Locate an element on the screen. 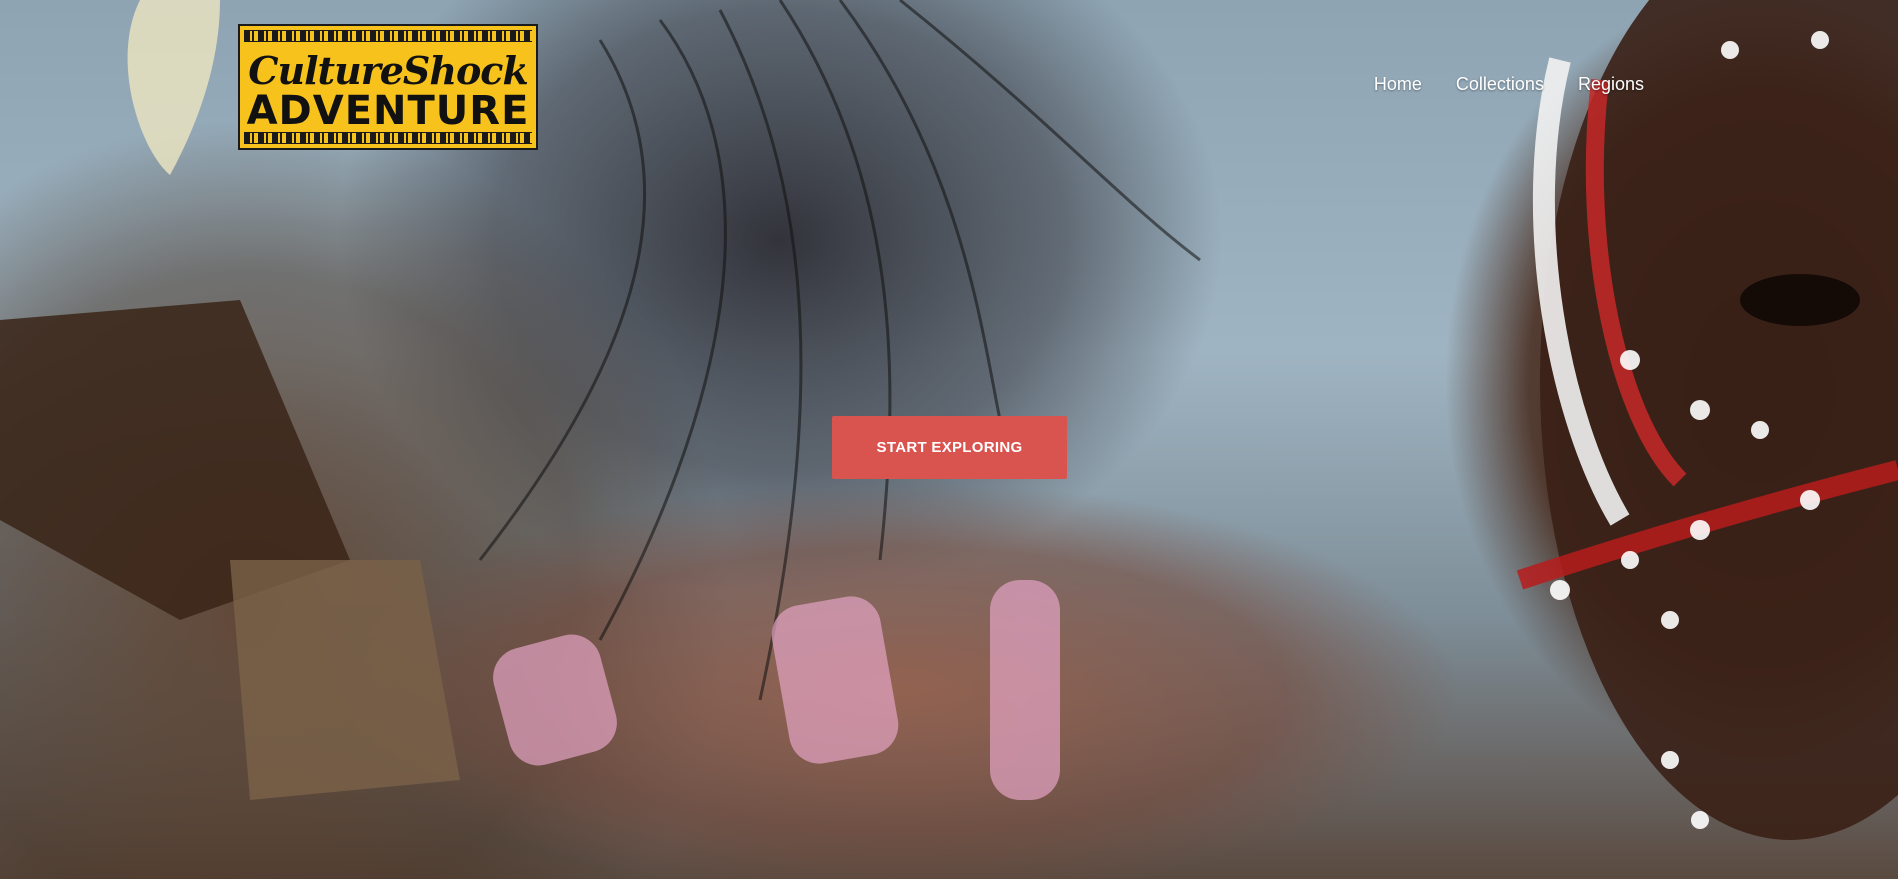 The width and height of the screenshot is (1898, 879). start-exploring-button: START EXPLORING is located at coordinates (949, 447).